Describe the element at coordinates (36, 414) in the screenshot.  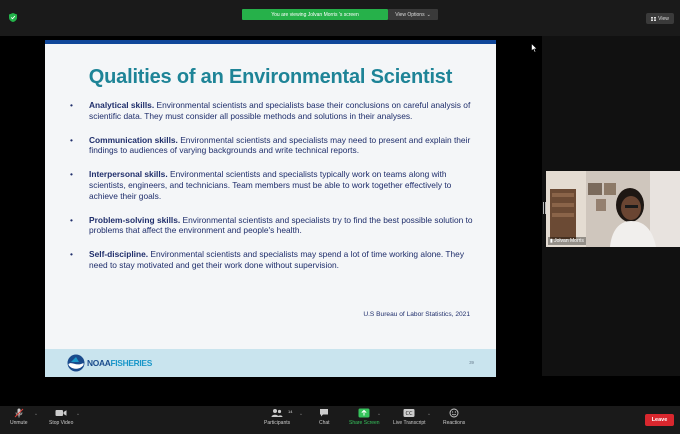
I see `audio-options-caret: ^` at that location.